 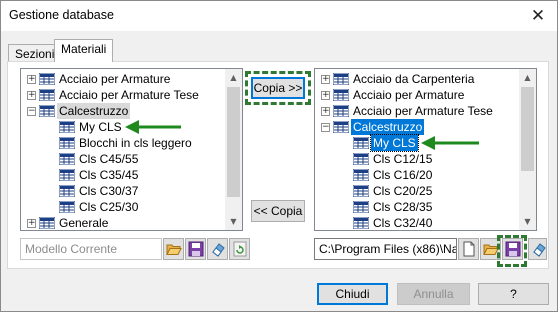 What do you see at coordinates (278, 88) in the screenshot?
I see `copy-right-button: Copia >>` at bounding box center [278, 88].